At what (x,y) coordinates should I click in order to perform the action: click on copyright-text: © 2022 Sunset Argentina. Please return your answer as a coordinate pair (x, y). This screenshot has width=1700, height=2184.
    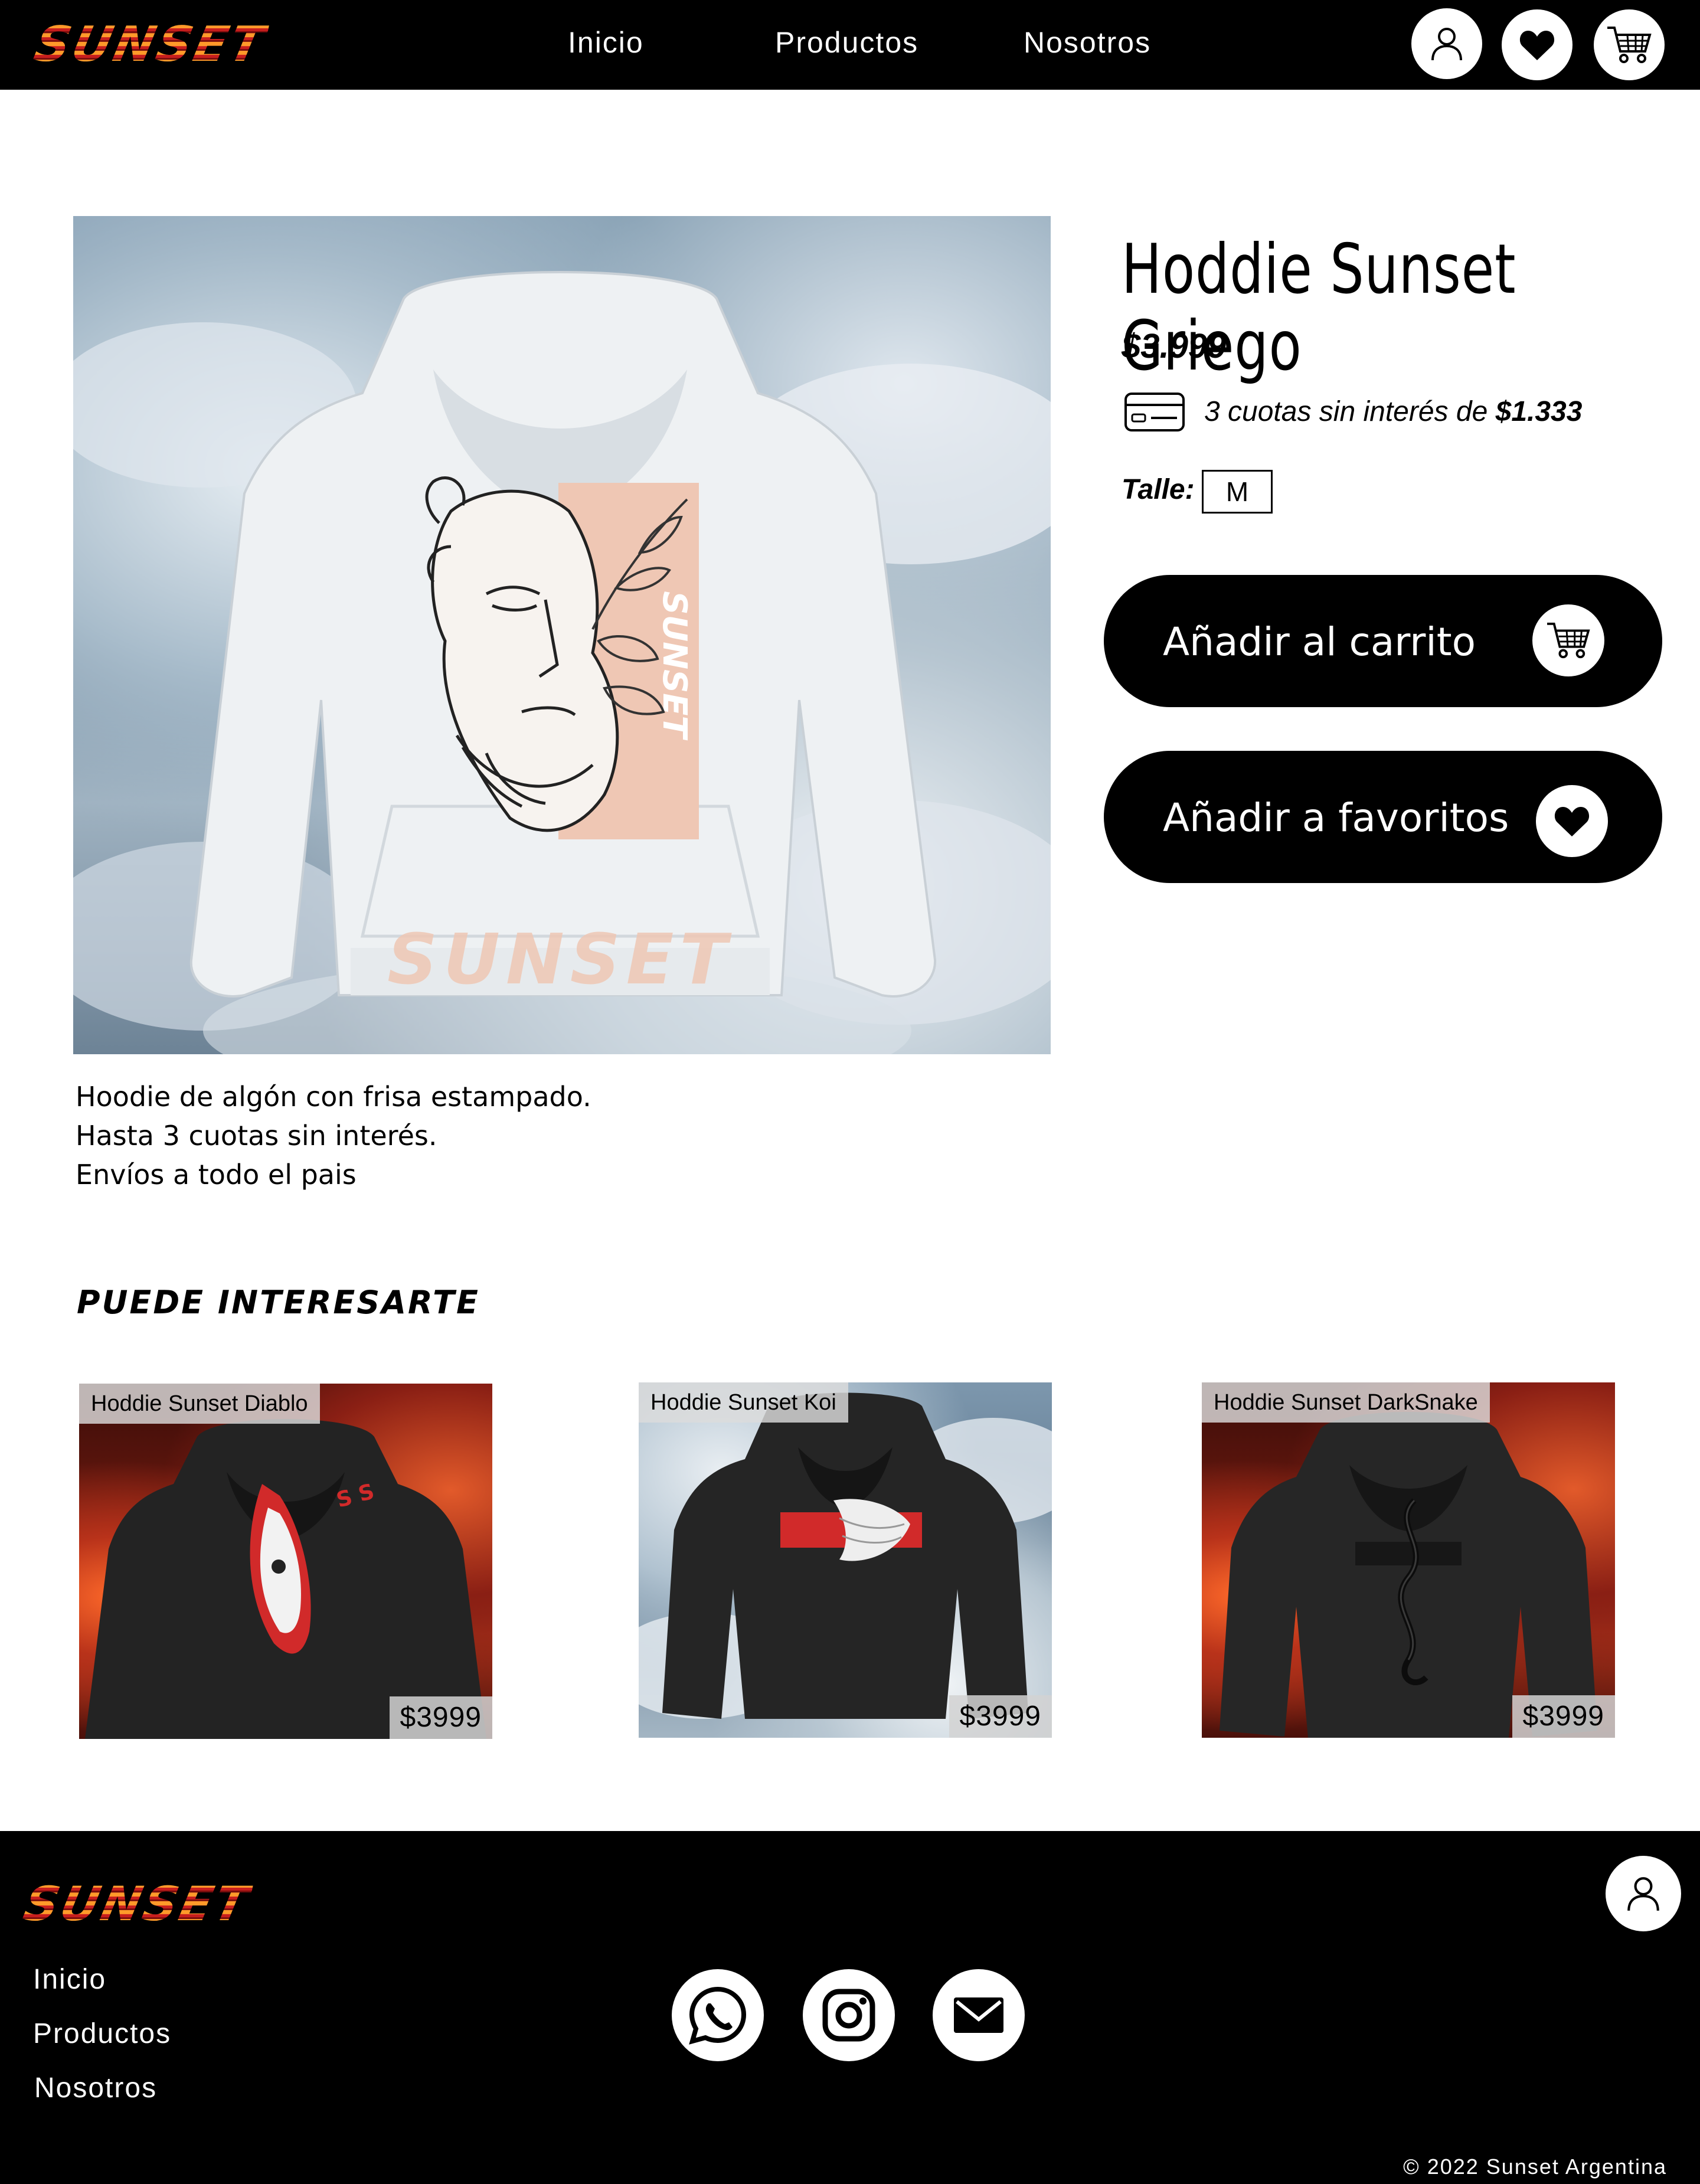
    Looking at the image, I should click on (1535, 2166).